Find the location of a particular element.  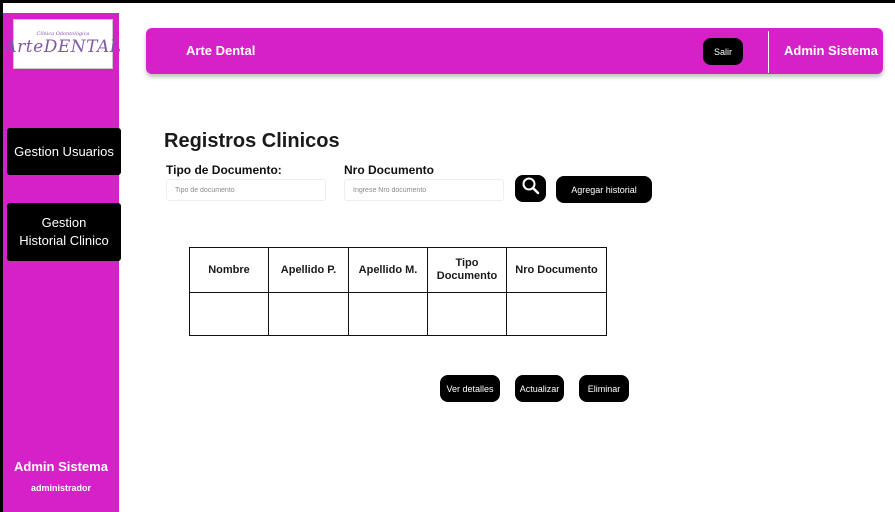

logo: Clínica Odontológica ArteDENTAL is located at coordinates (62, 44).